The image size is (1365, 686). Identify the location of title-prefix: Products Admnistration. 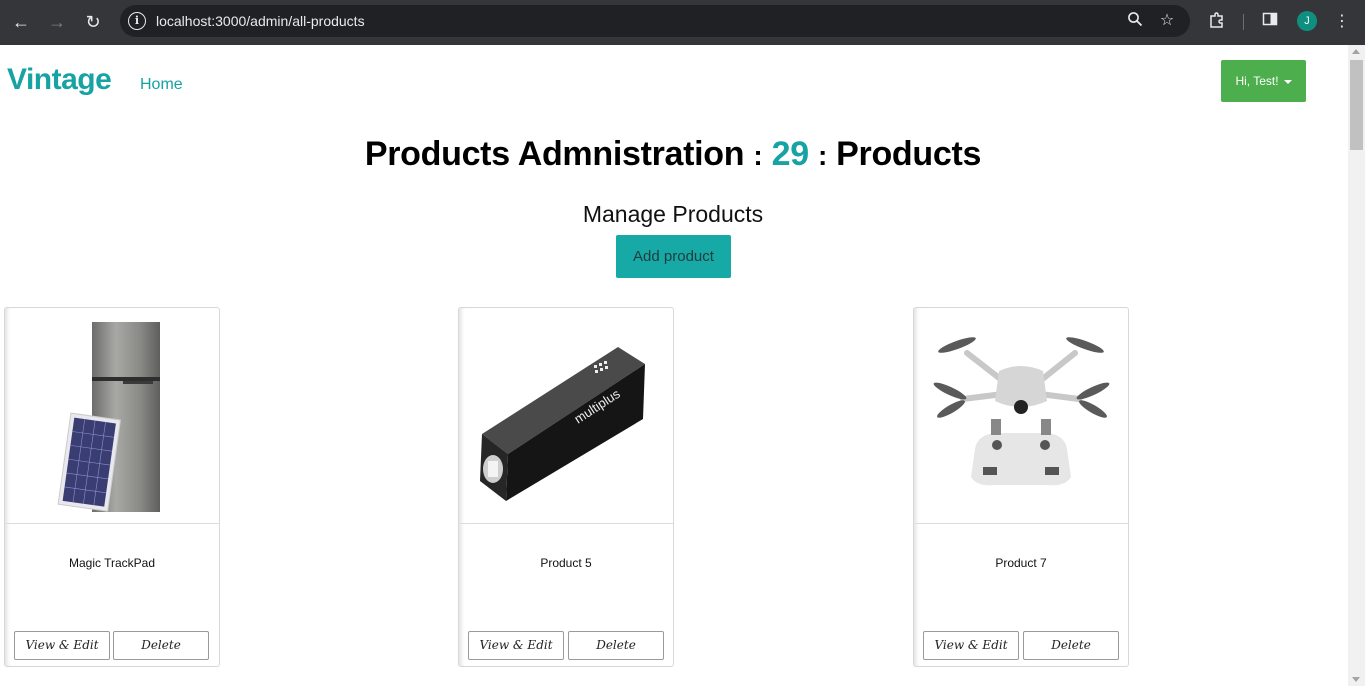
(554, 154).